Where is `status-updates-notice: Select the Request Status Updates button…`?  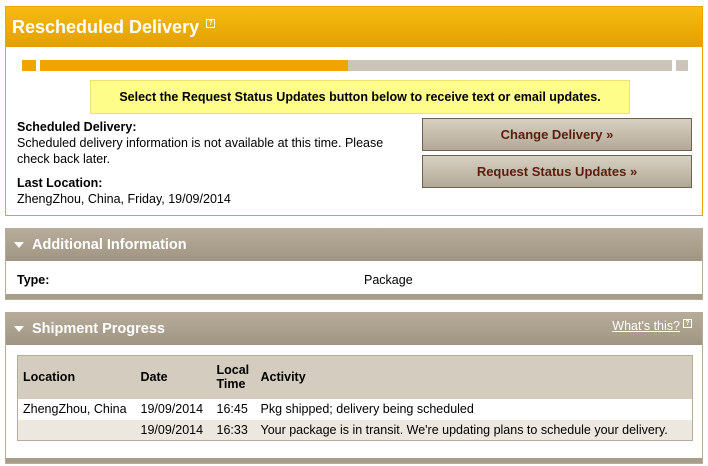
status-updates-notice: Select the Request Status Updates button… is located at coordinates (360, 97).